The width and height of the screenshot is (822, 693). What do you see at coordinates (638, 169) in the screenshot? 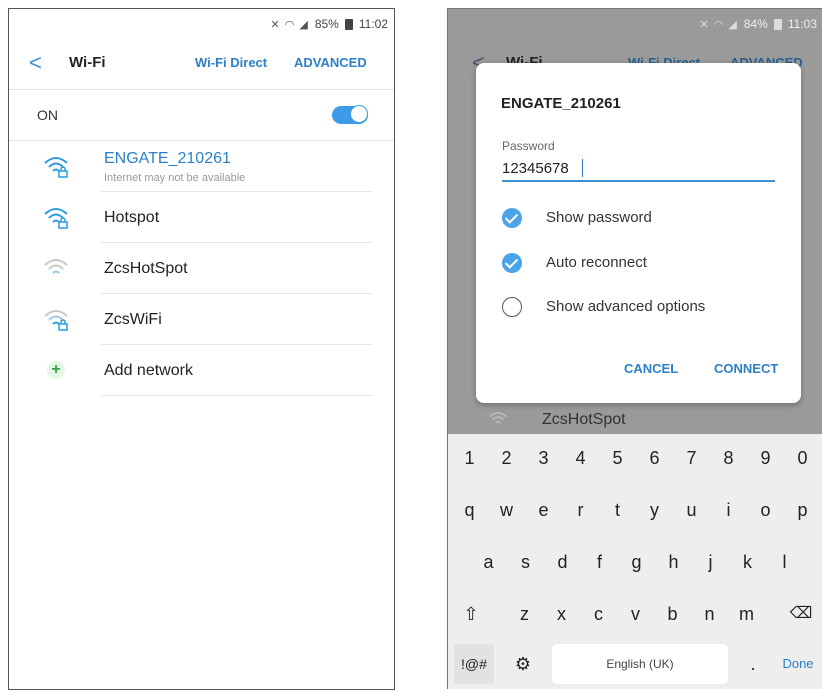
I see `password-input` at bounding box center [638, 169].